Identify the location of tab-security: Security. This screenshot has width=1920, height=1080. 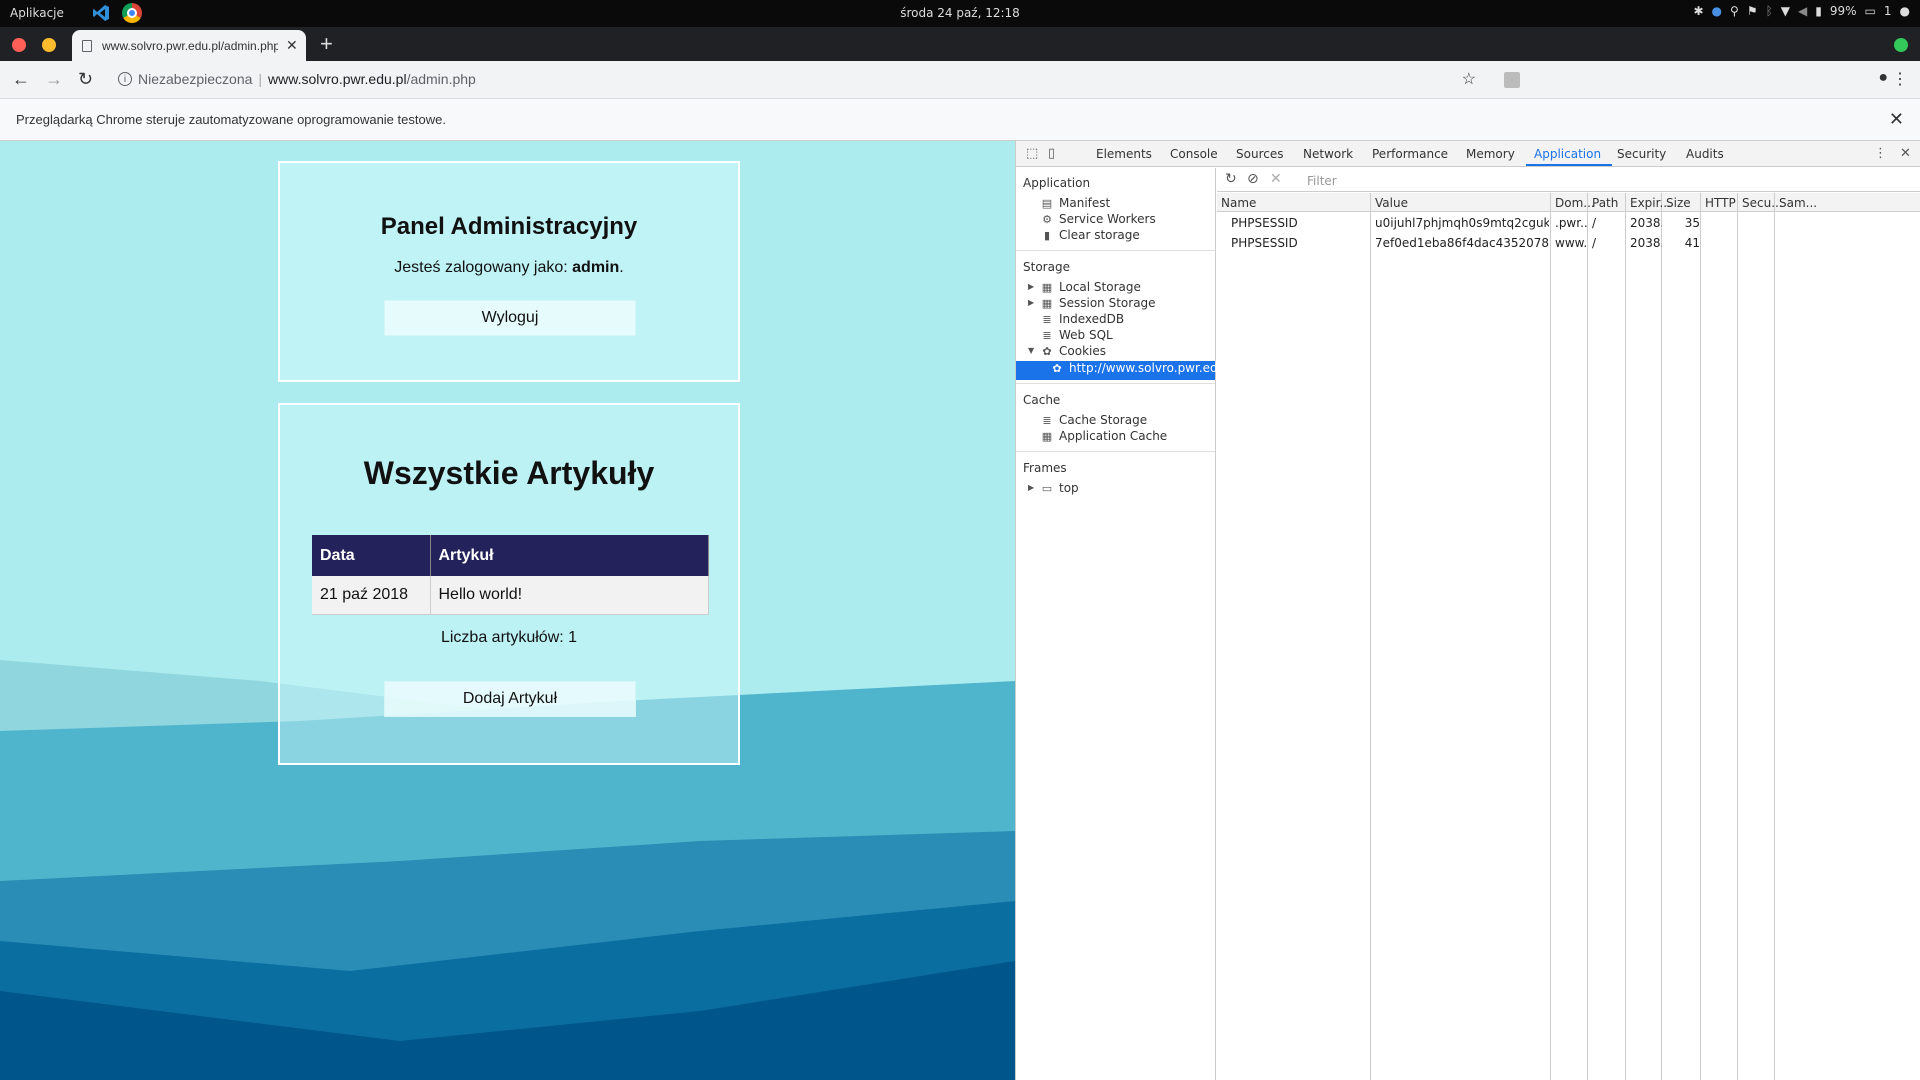
(1641, 154).